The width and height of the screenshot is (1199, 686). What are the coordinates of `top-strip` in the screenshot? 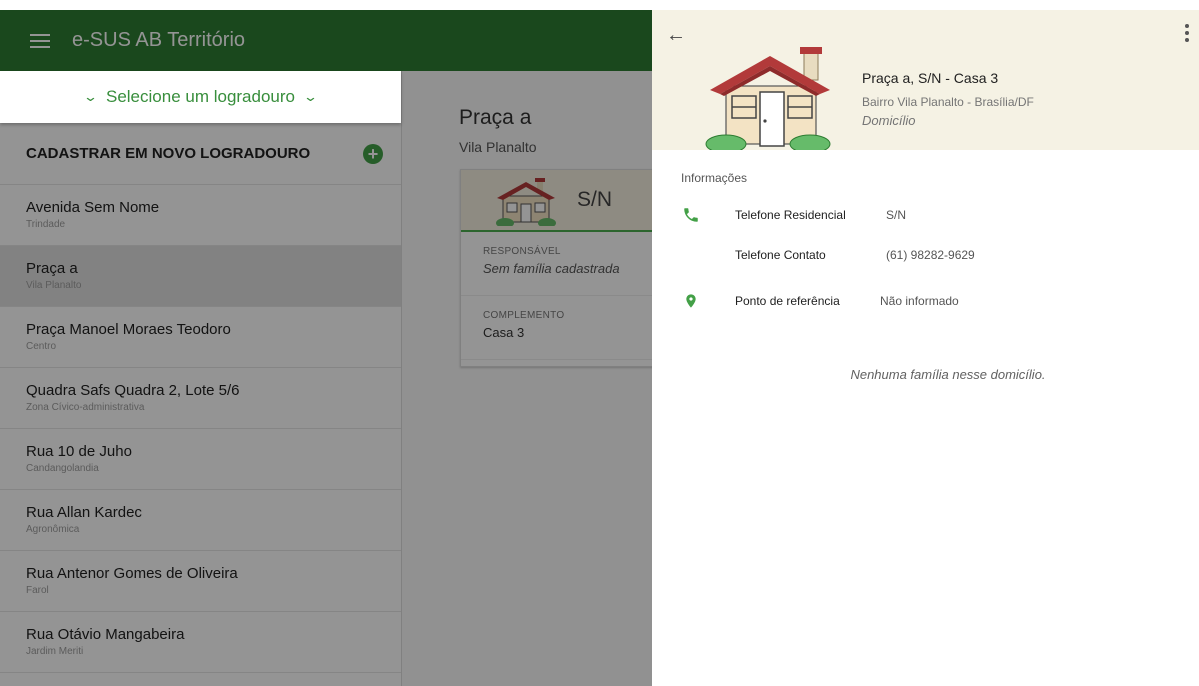 It's located at (599, 5).